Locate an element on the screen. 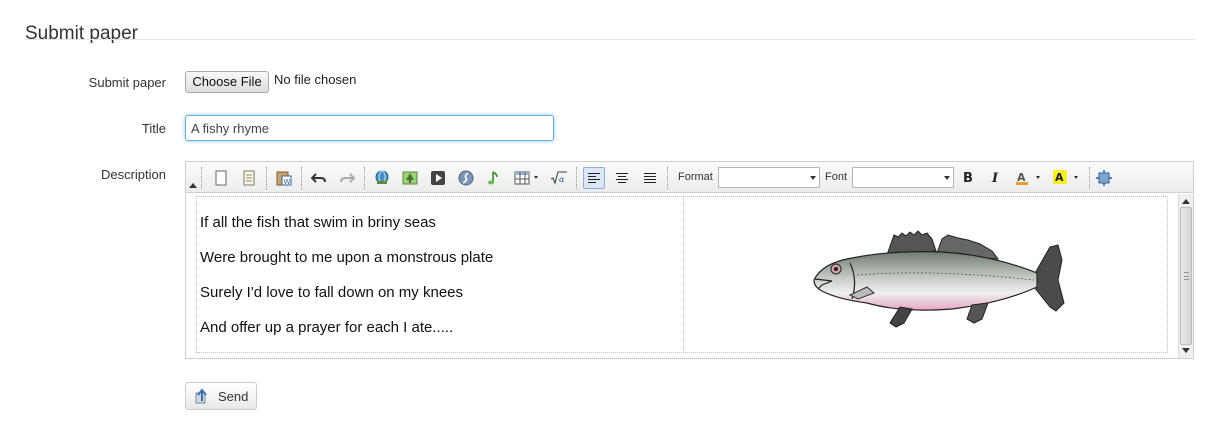 The height and width of the screenshot is (430, 1224). editor-scrollbar is located at coordinates (1185, 276).